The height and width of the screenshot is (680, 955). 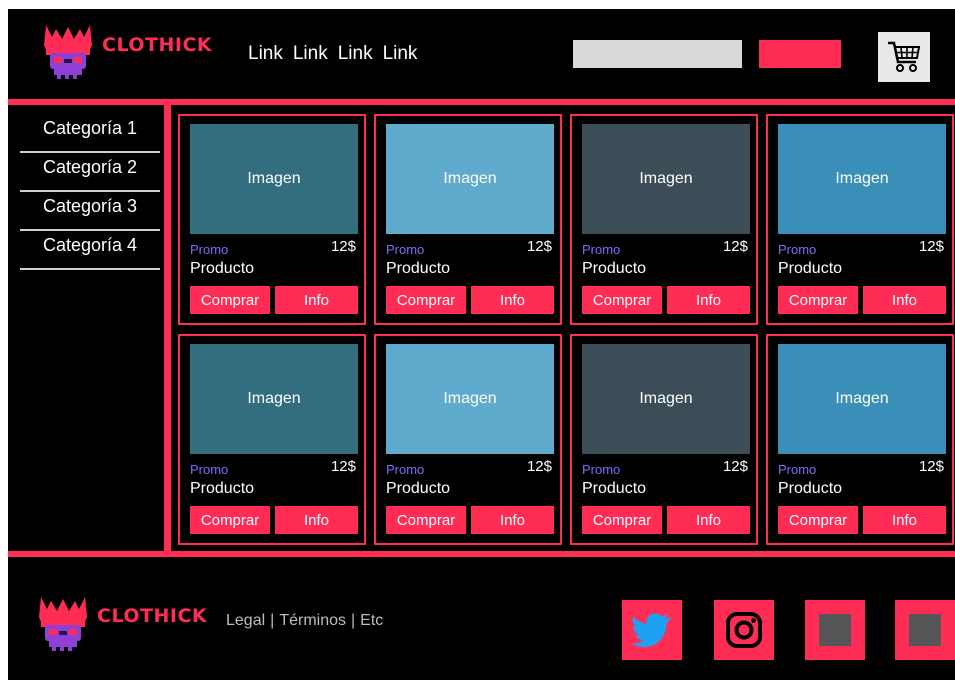 What do you see at coordinates (371, 621) in the screenshot?
I see `etc-link: Etc` at bounding box center [371, 621].